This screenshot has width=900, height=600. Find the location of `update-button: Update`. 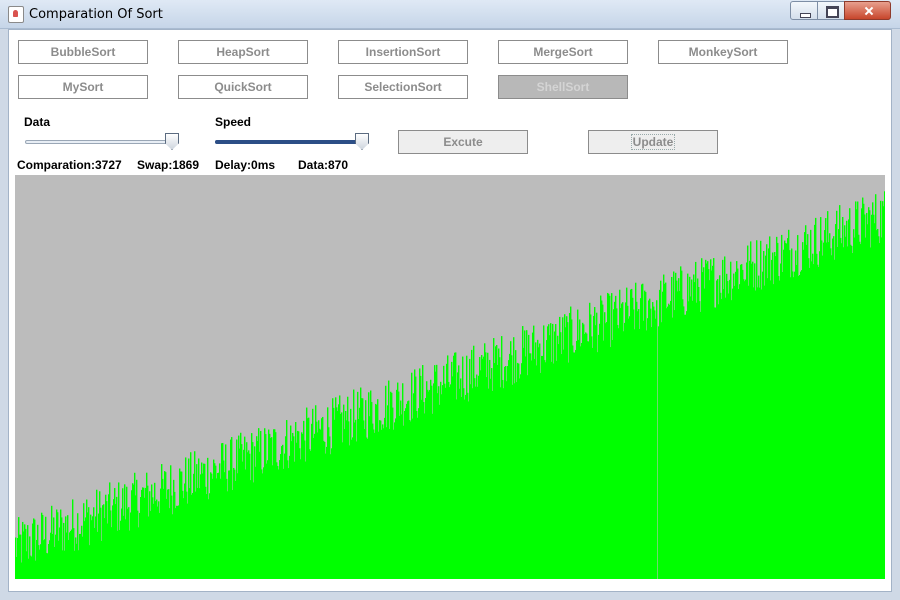

update-button: Update is located at coordinates (653, 142).